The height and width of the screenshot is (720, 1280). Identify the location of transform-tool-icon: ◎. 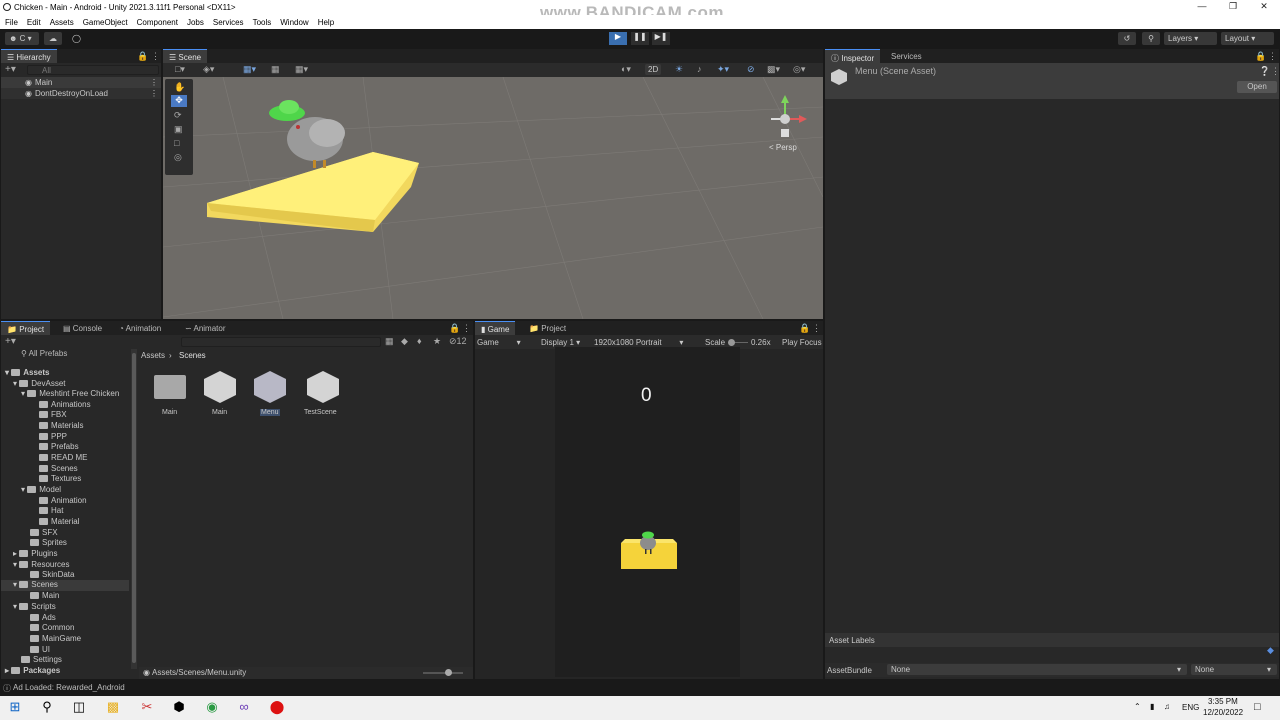
(178, 157).